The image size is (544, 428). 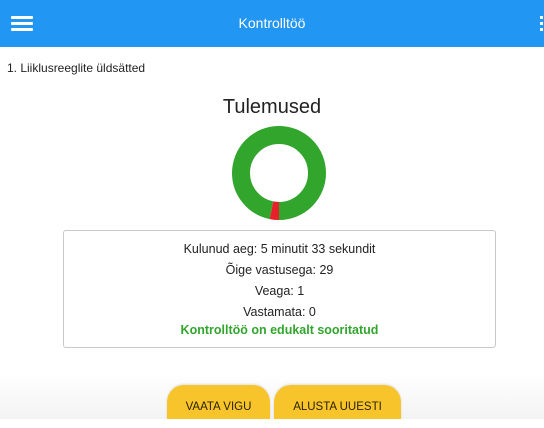 What do you see at coordinates (272, 396) in the screenshot?
I see `footer-bar` at bounding box center [272, 396].